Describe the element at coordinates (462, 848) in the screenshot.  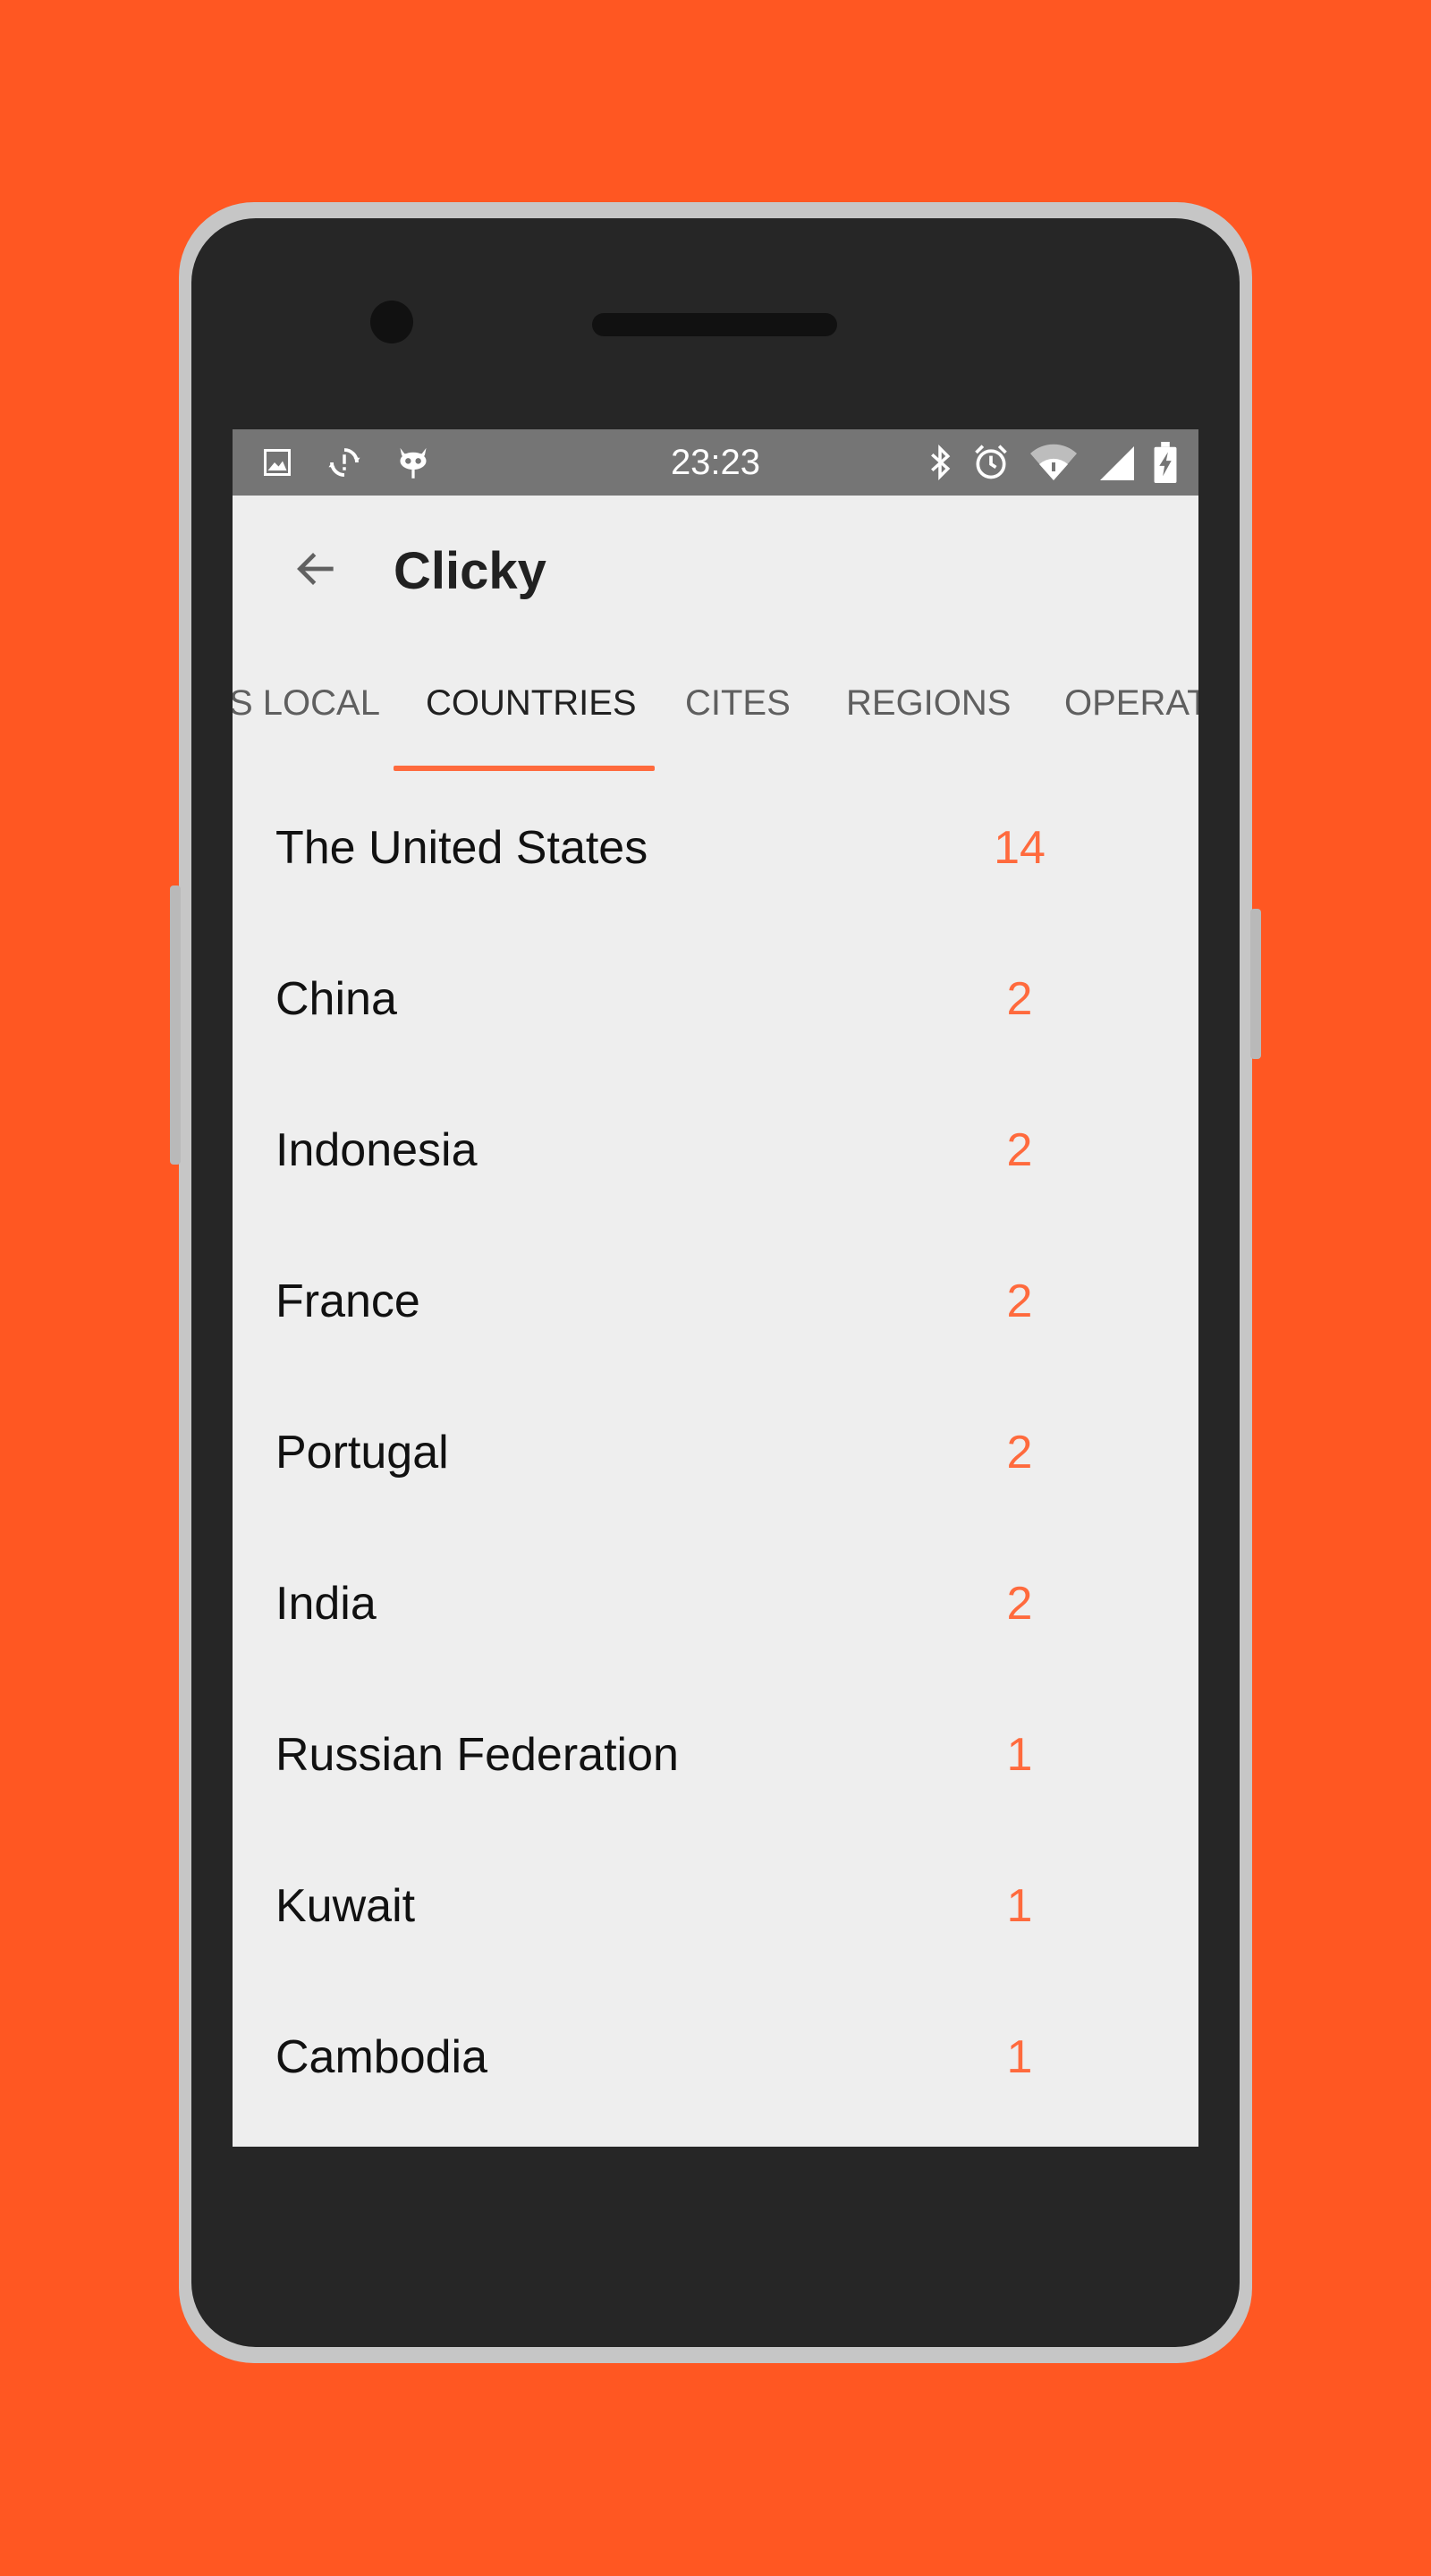
I see `country-name: The United States` at that location.